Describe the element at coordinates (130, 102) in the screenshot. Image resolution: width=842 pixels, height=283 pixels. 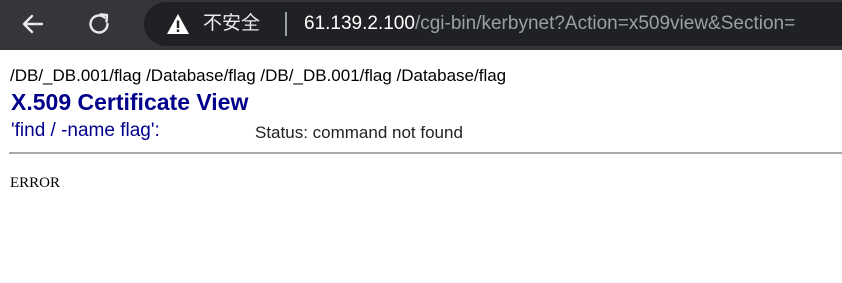
I see `page-title: X.509 Certificate View` at that location.